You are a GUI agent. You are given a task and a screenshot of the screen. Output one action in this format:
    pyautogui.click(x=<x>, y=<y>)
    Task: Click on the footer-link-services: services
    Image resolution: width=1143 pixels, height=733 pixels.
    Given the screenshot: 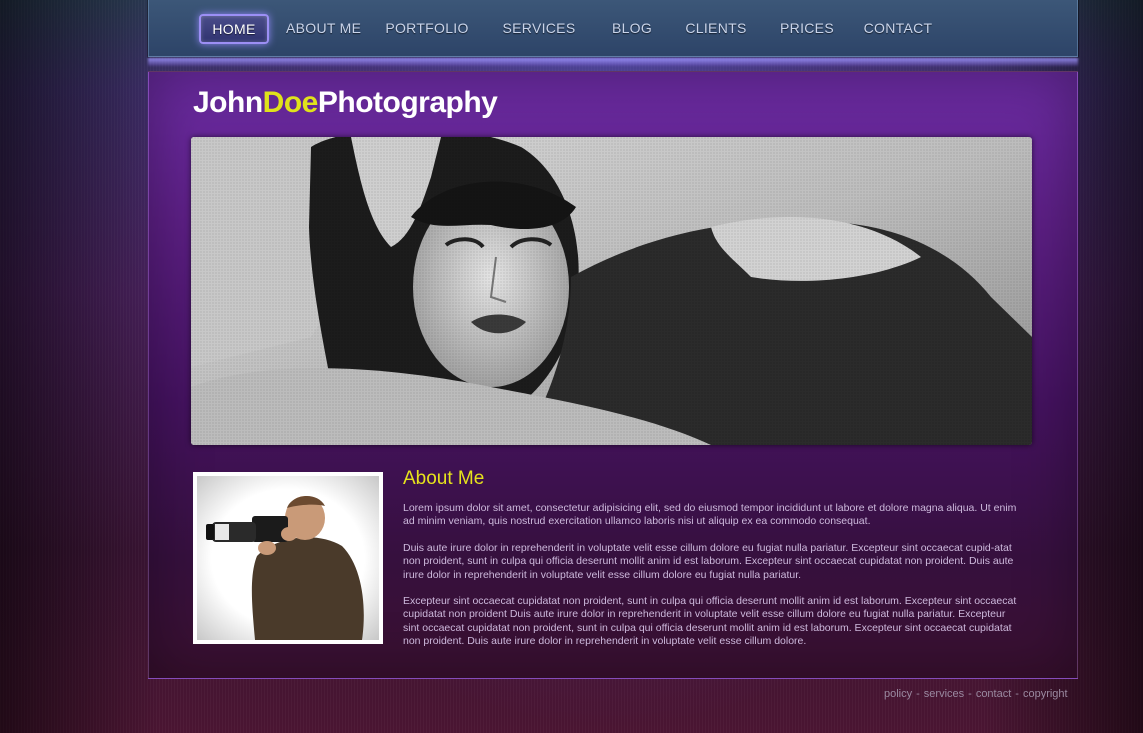 What is the action you would take?
    pyautogui.click(x=944, y=694)
    